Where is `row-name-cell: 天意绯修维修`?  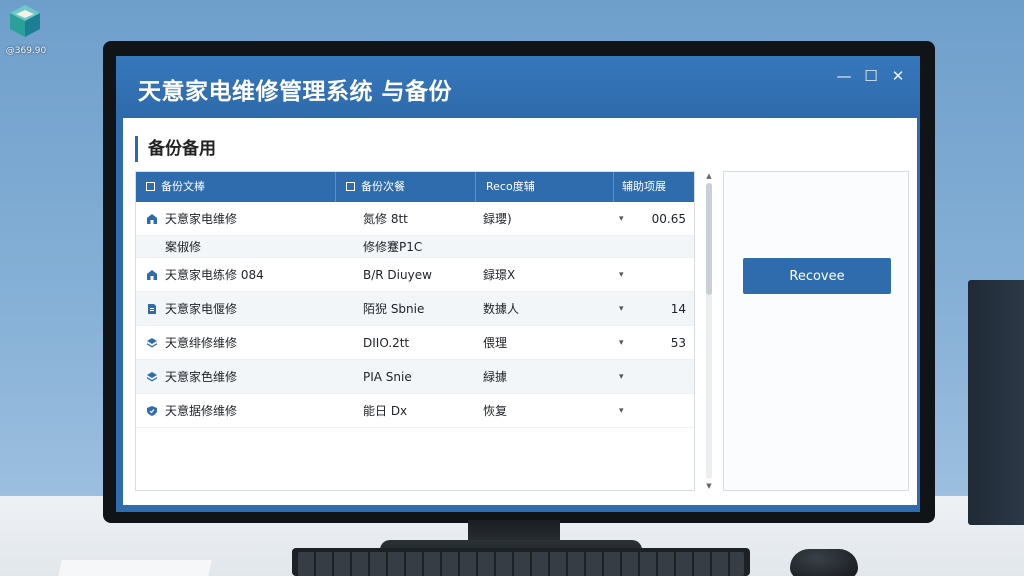
row-name-cell: 天意绯修维修 is located at coordinates (191, 342).